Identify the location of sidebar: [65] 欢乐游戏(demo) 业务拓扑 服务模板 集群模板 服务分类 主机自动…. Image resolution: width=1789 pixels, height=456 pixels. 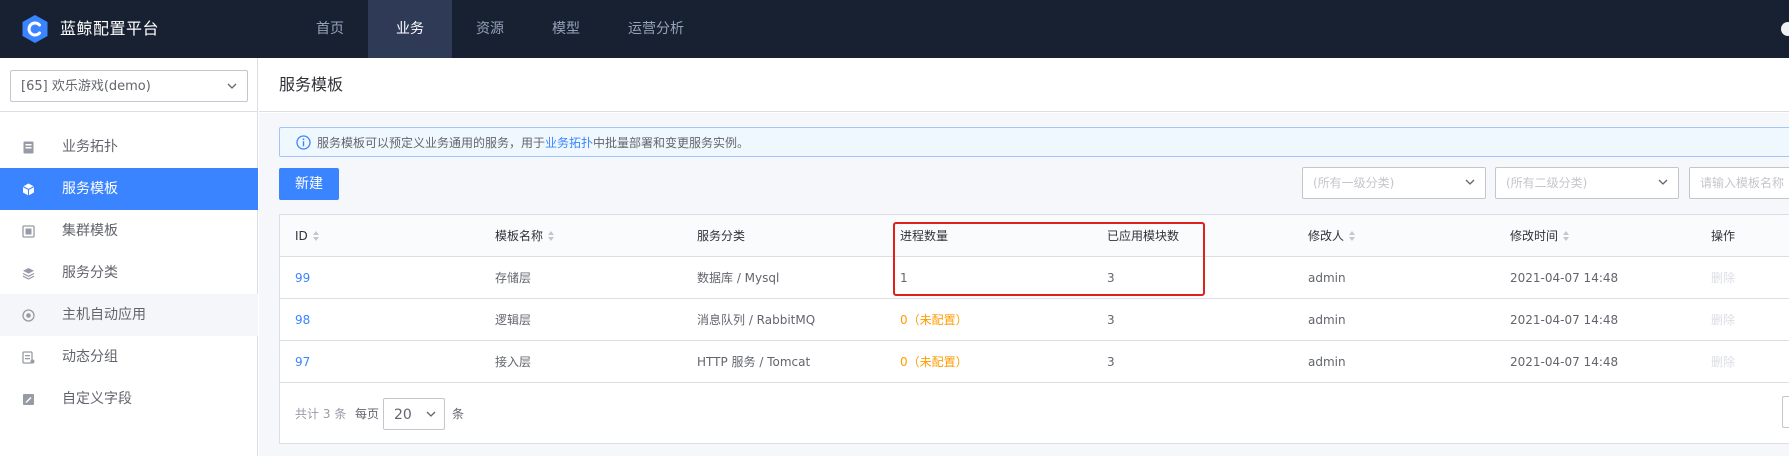
(129, 257).